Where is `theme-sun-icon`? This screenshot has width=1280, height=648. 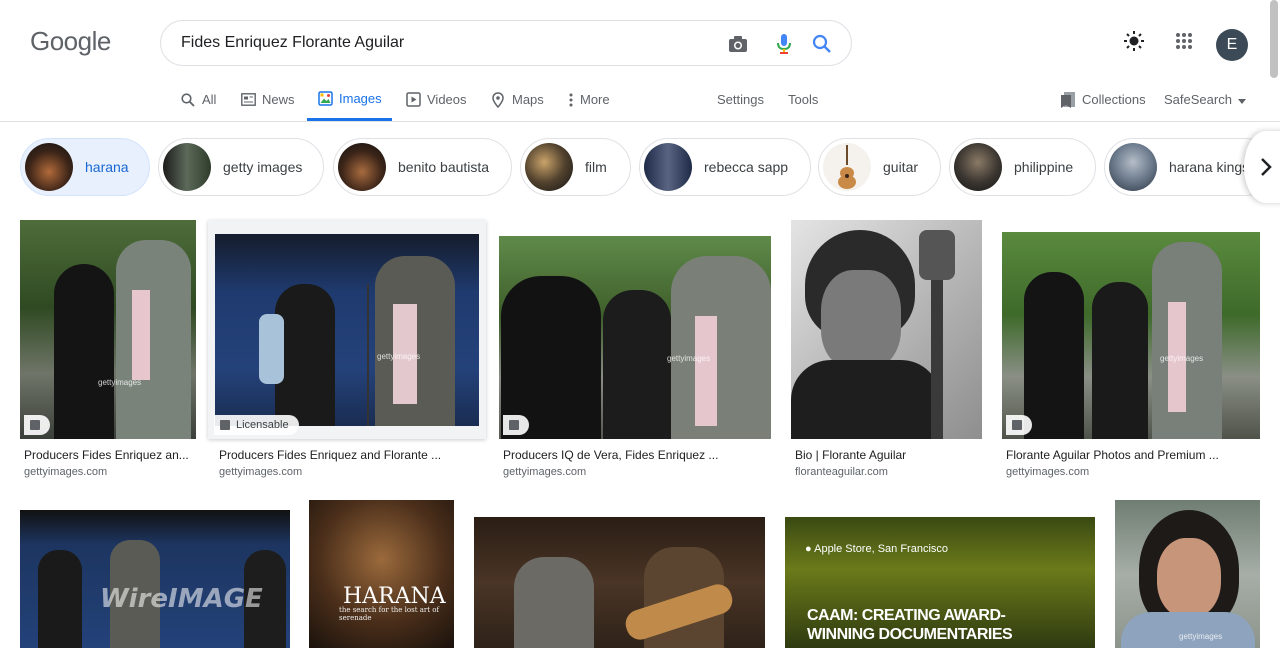
theme-sun-icon is located at coordinates (1134, 41).